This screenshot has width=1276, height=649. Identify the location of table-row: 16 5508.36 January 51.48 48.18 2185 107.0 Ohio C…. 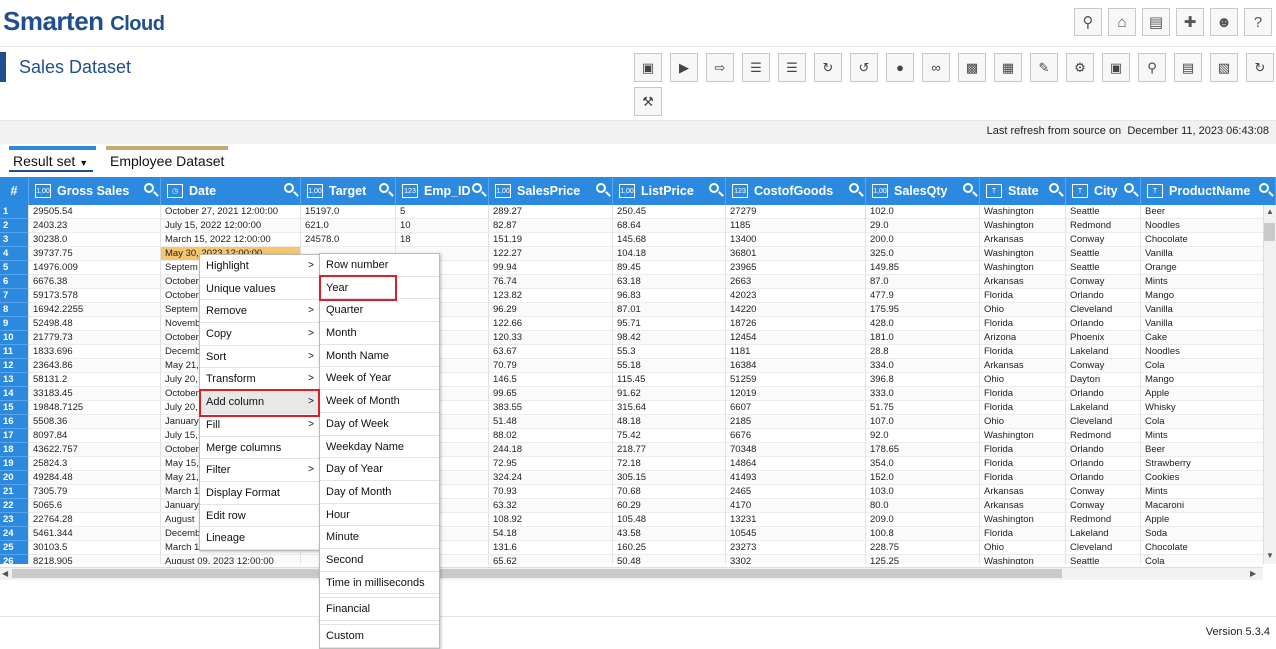
(631, 422).